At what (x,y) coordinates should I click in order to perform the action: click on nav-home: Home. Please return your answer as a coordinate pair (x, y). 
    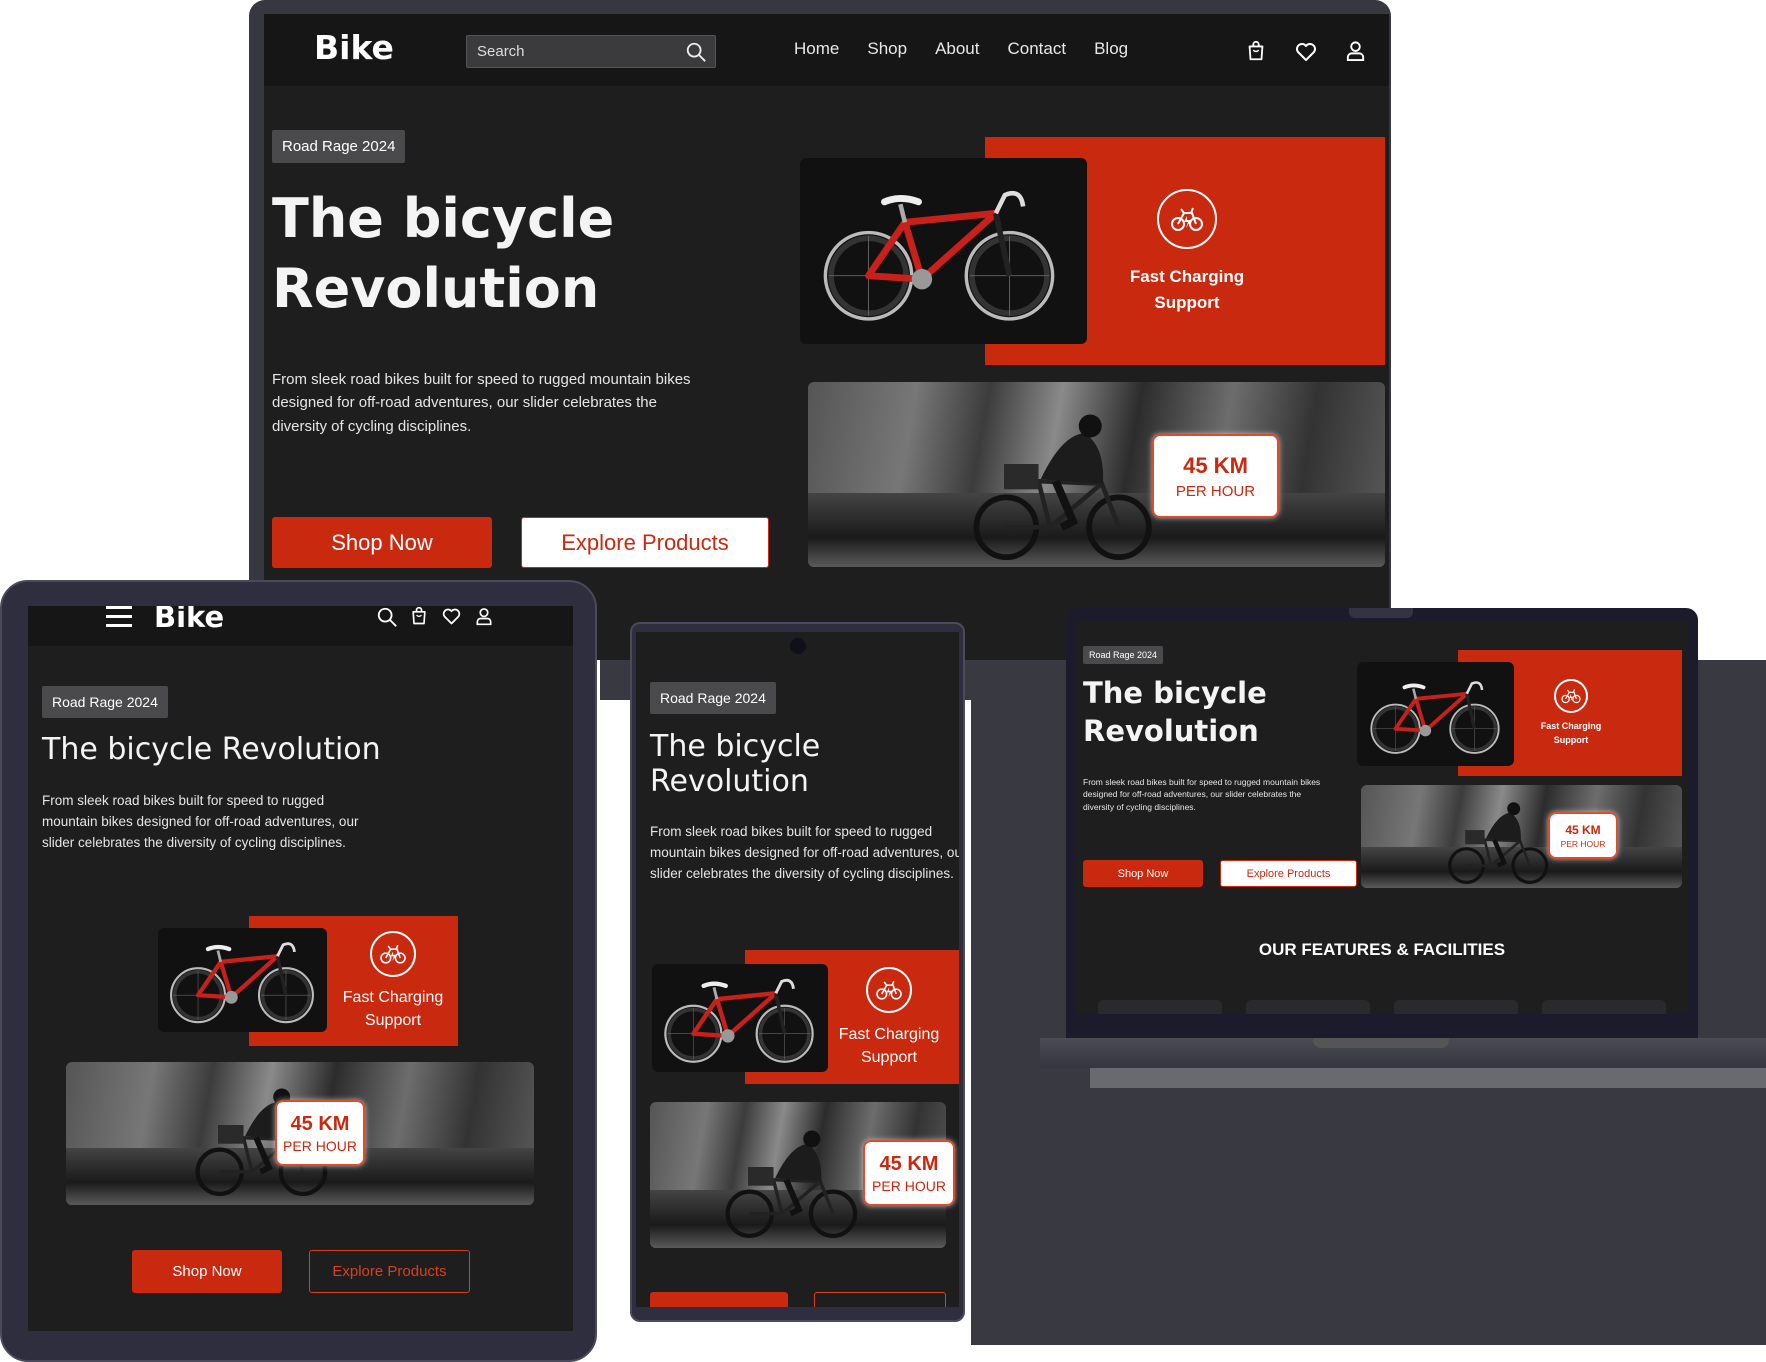
    Looking at the image, I should click on (816, 49).